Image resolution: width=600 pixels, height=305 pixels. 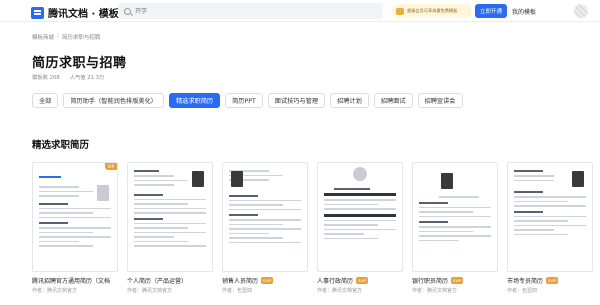 I want to click on page-title: 简历求职与招聘, so click(x=79, y=63).